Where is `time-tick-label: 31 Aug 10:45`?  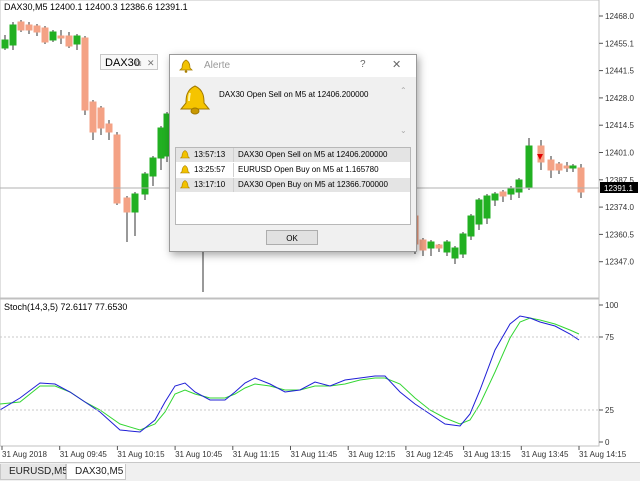
time-tick-label: 31 Aug 10:45 is located at coordinates (199, 454).